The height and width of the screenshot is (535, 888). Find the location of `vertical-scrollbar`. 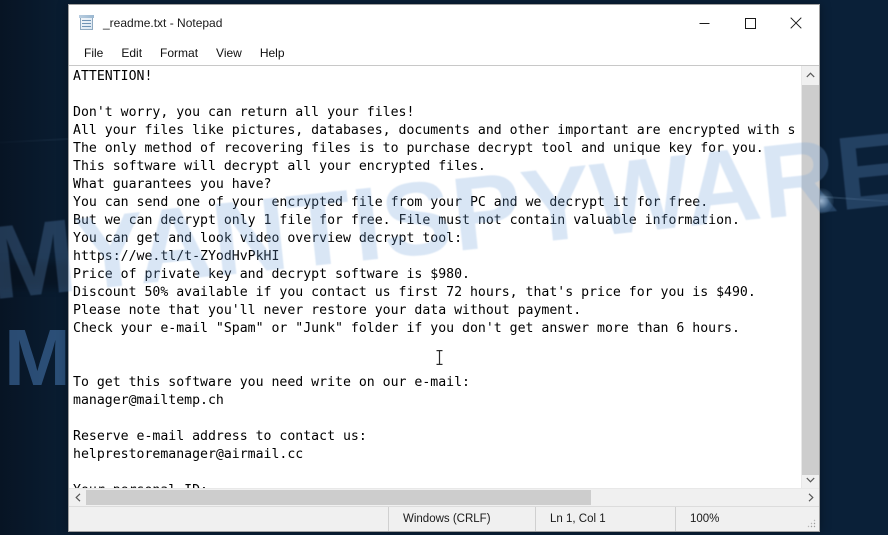

vertical-scrollbar is located at coordinates (810, 277).